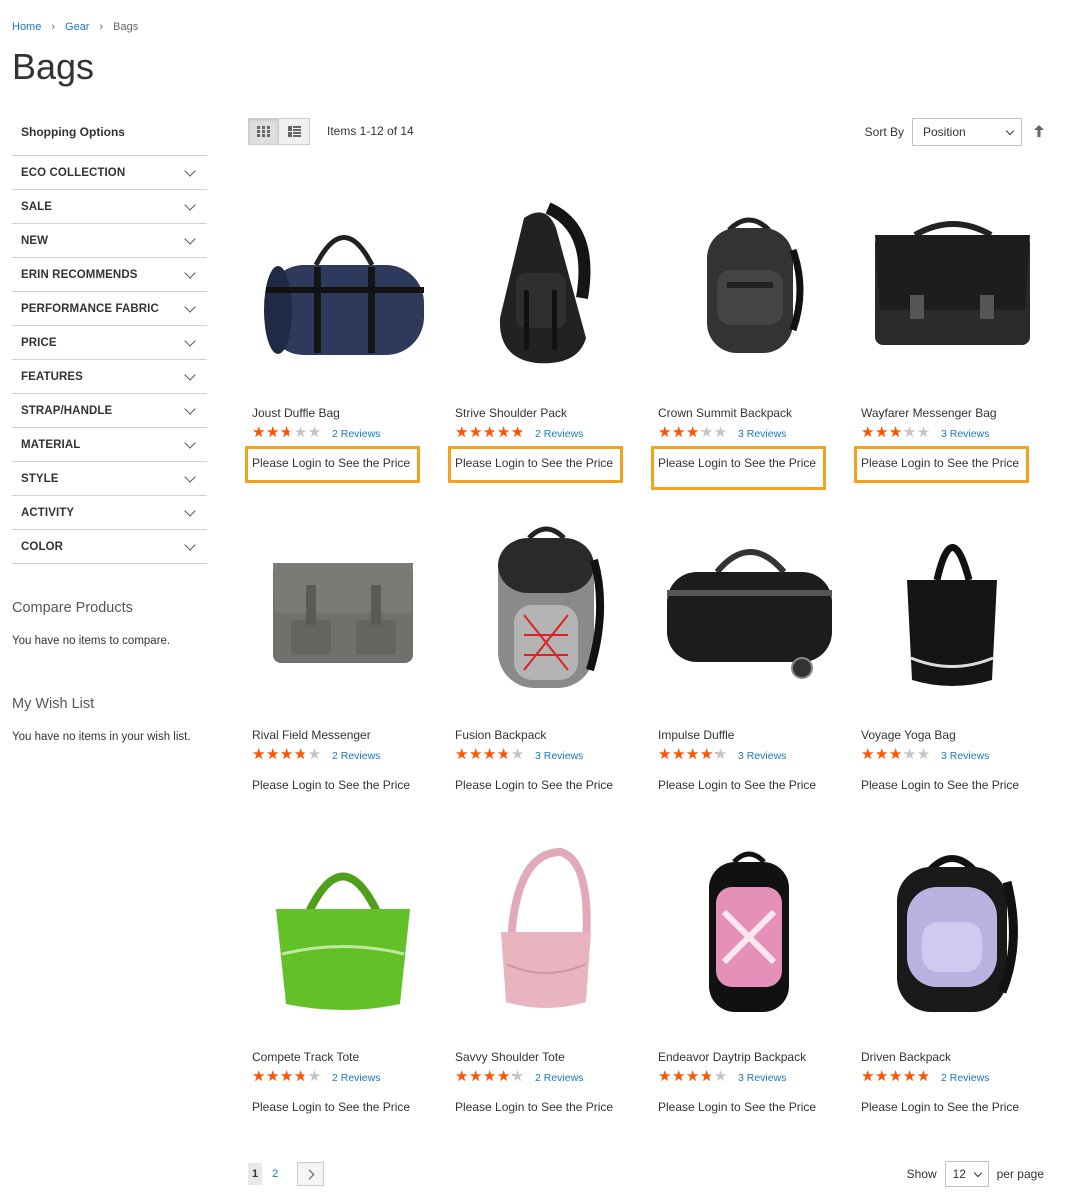  I want to click on sort-direction-button, so click(1039, 132).